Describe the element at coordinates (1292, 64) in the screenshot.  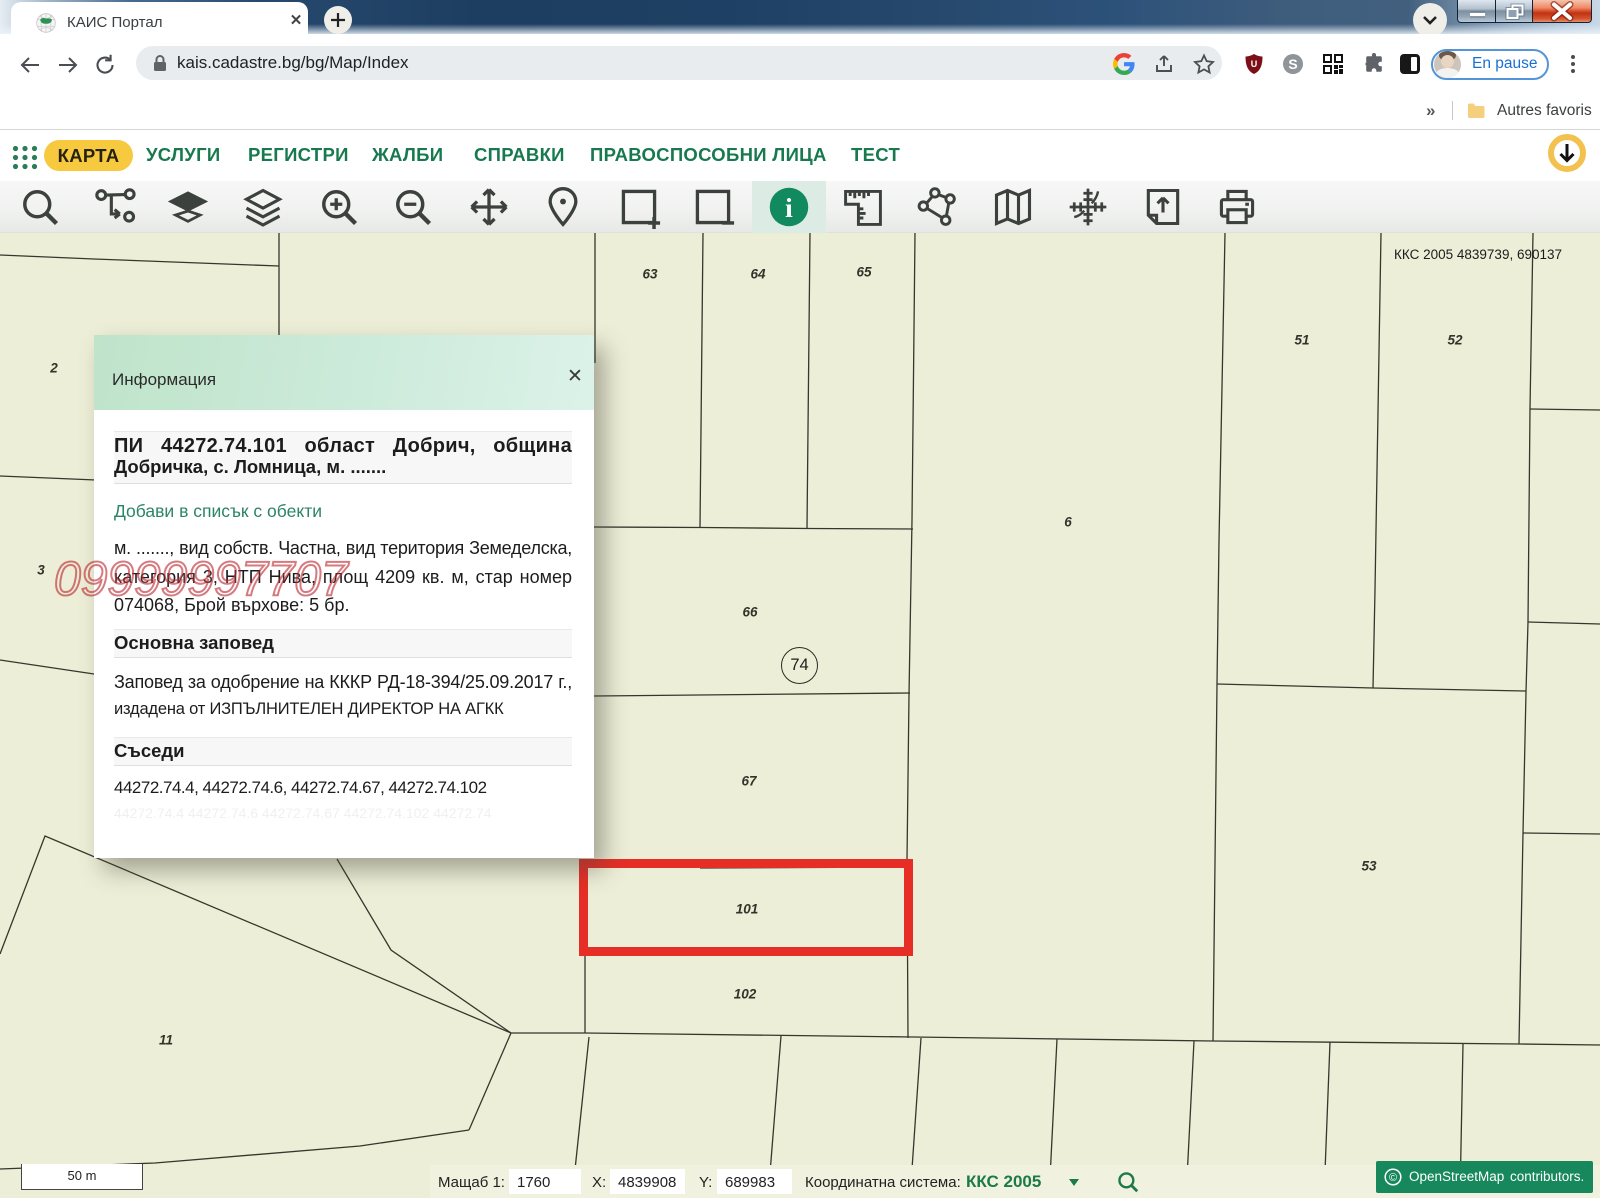
I see `svg-text: S` at that location.